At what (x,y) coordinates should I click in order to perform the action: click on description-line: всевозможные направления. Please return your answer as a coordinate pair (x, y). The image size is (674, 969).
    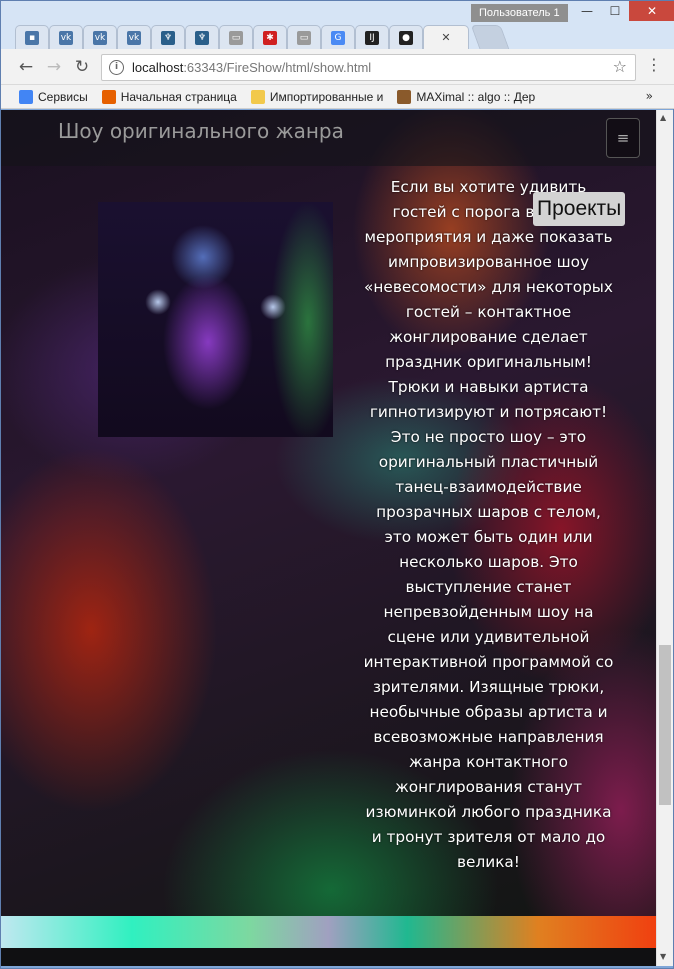
    Looking at the image, I should click on (488, 737).